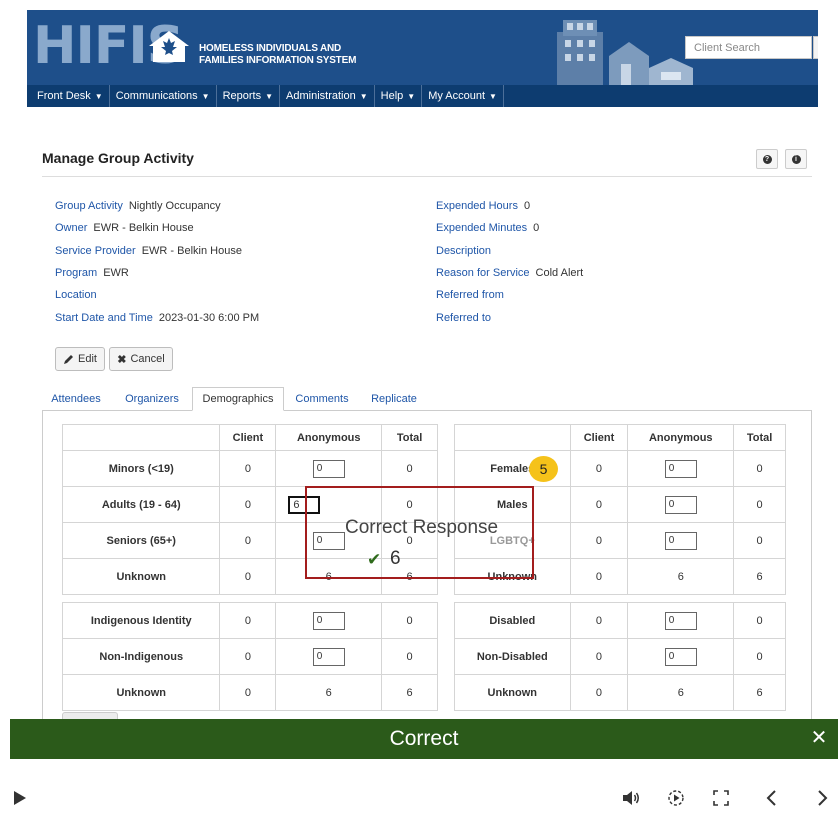  I want to click on step-badge: 5, so click(543, 469).